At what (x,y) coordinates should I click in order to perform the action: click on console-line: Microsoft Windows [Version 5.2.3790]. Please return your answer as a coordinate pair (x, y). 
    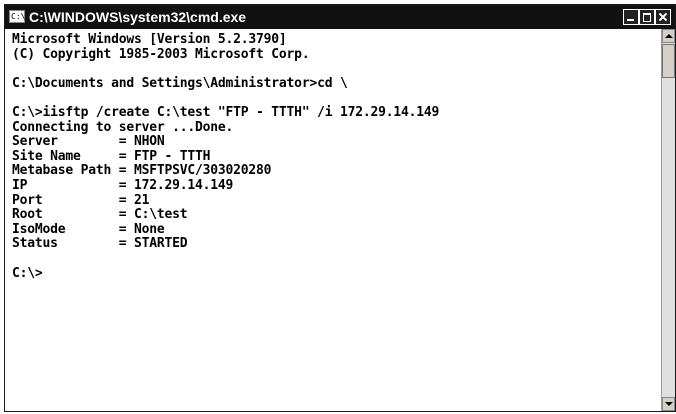
    Looking at the image, I should click on (149, 39).